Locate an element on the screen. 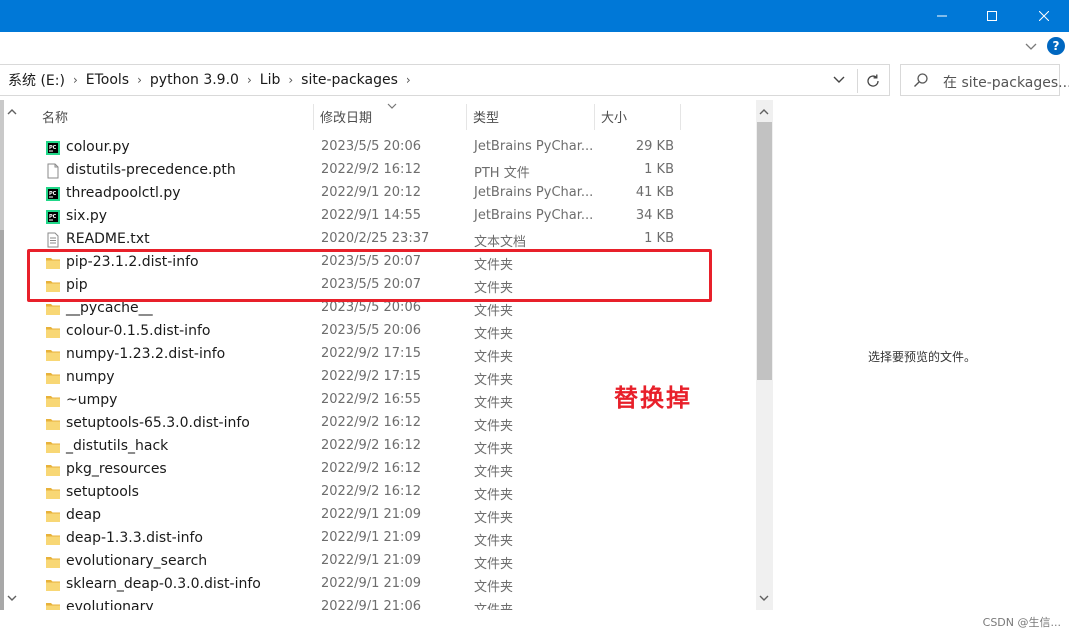 This screenshot has width=1069, height=635. file-row: pkg_resources 2022/9/2 16:12 文件夹 is located at coordinates (379, 470).